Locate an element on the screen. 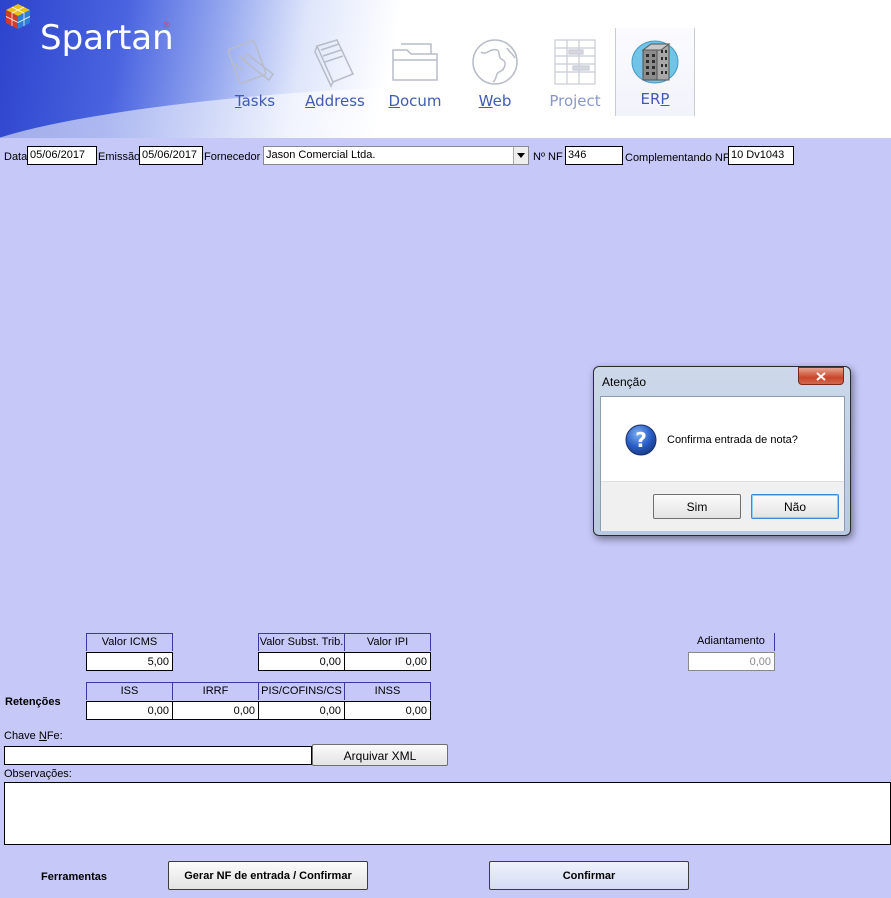  nf-field: 346 is located at coordinates (594, 155).